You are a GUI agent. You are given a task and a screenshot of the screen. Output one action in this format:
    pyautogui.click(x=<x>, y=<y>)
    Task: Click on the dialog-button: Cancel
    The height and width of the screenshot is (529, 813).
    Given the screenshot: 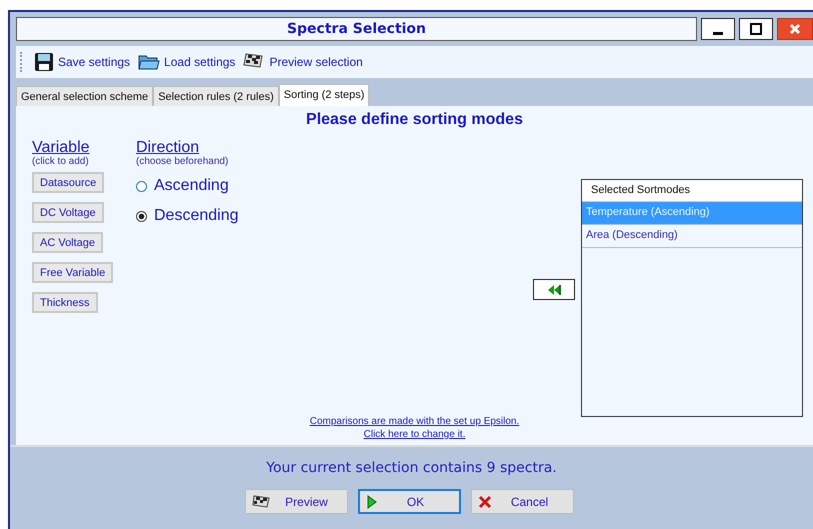 What is the action you would take?
    pyautogui.click(x=522, y=501)
    